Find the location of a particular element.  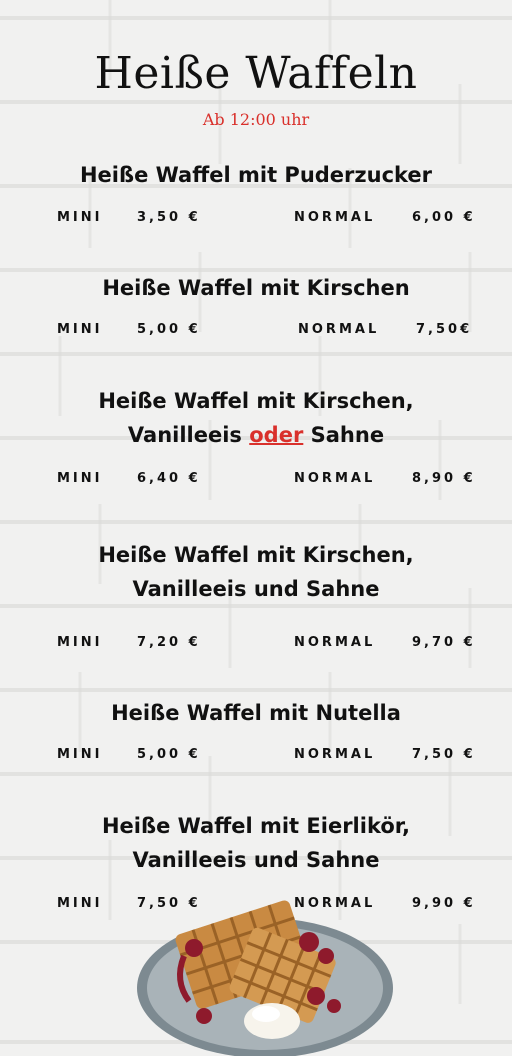

normal-price: 9,90 € is located at coordinates (444, 903).